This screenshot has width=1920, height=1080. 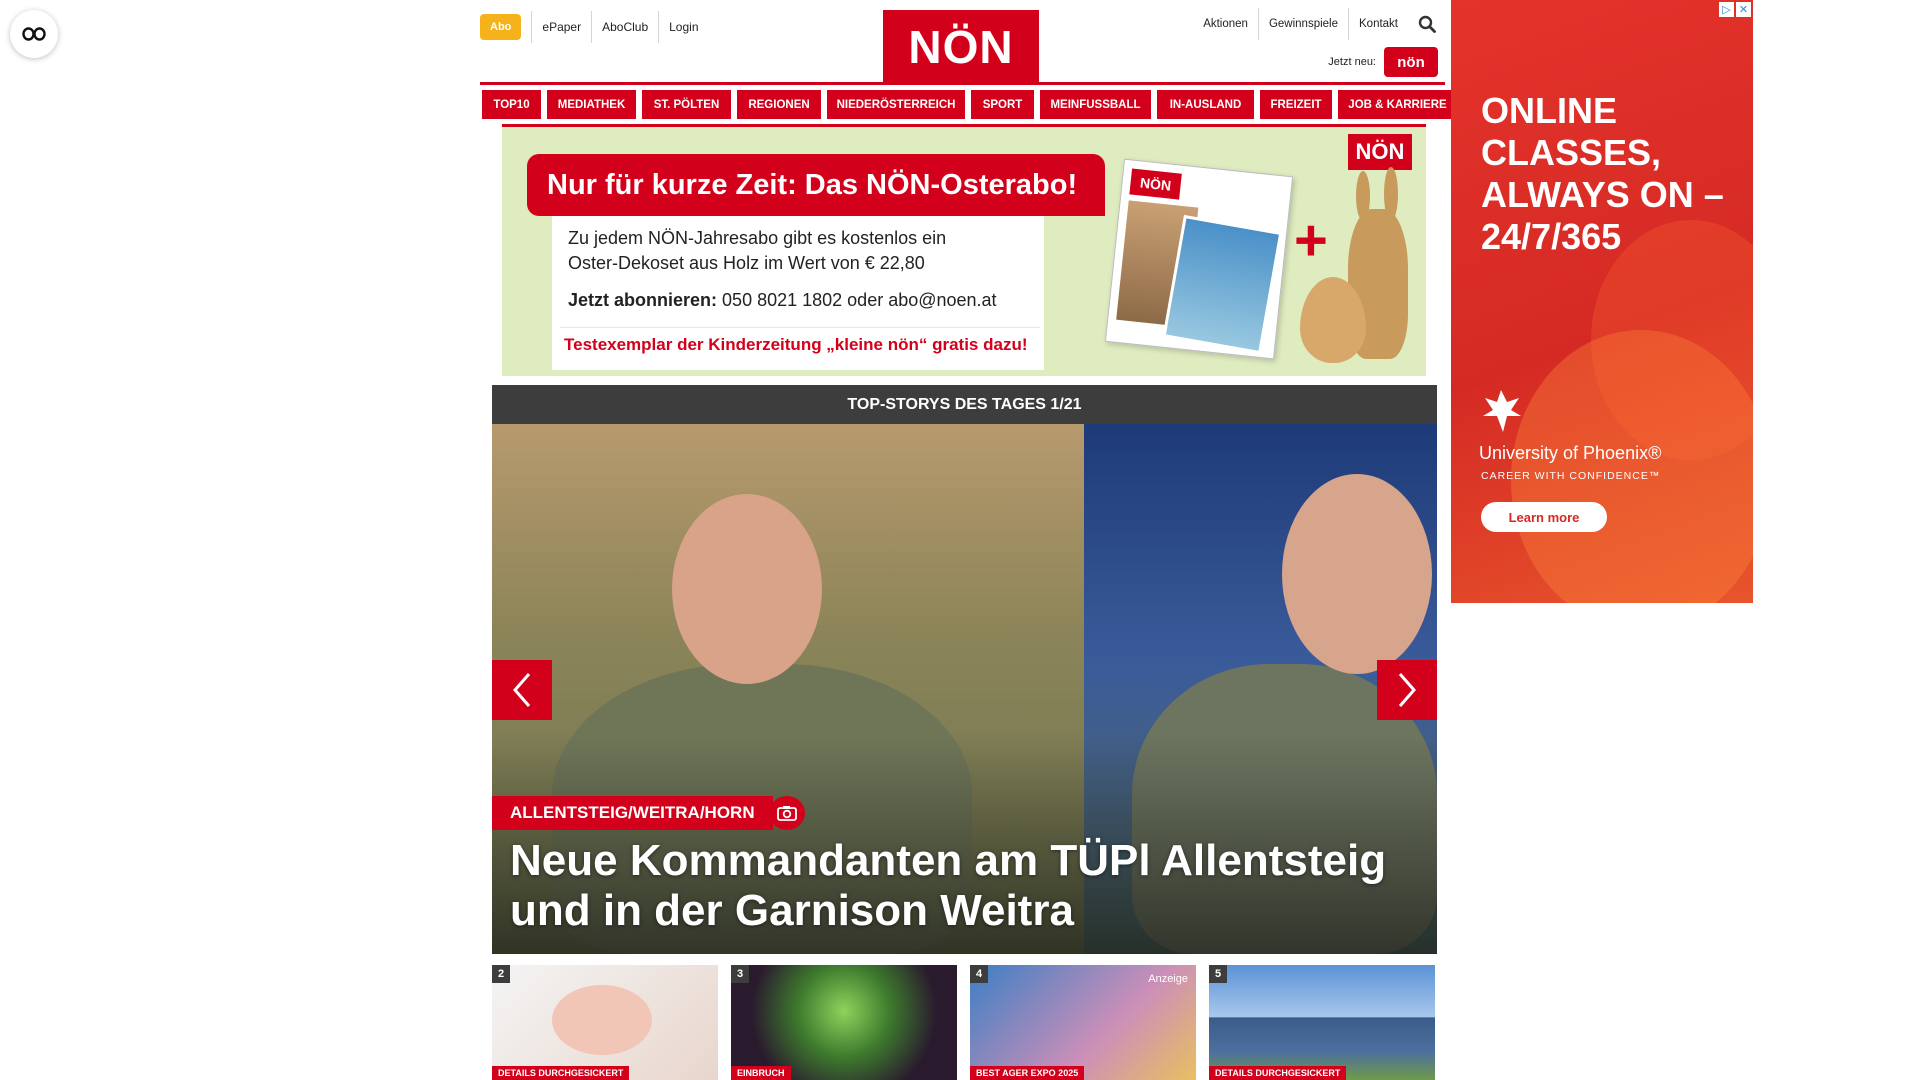 I want to click on next-slide-button, so click(x=1407, y=690).